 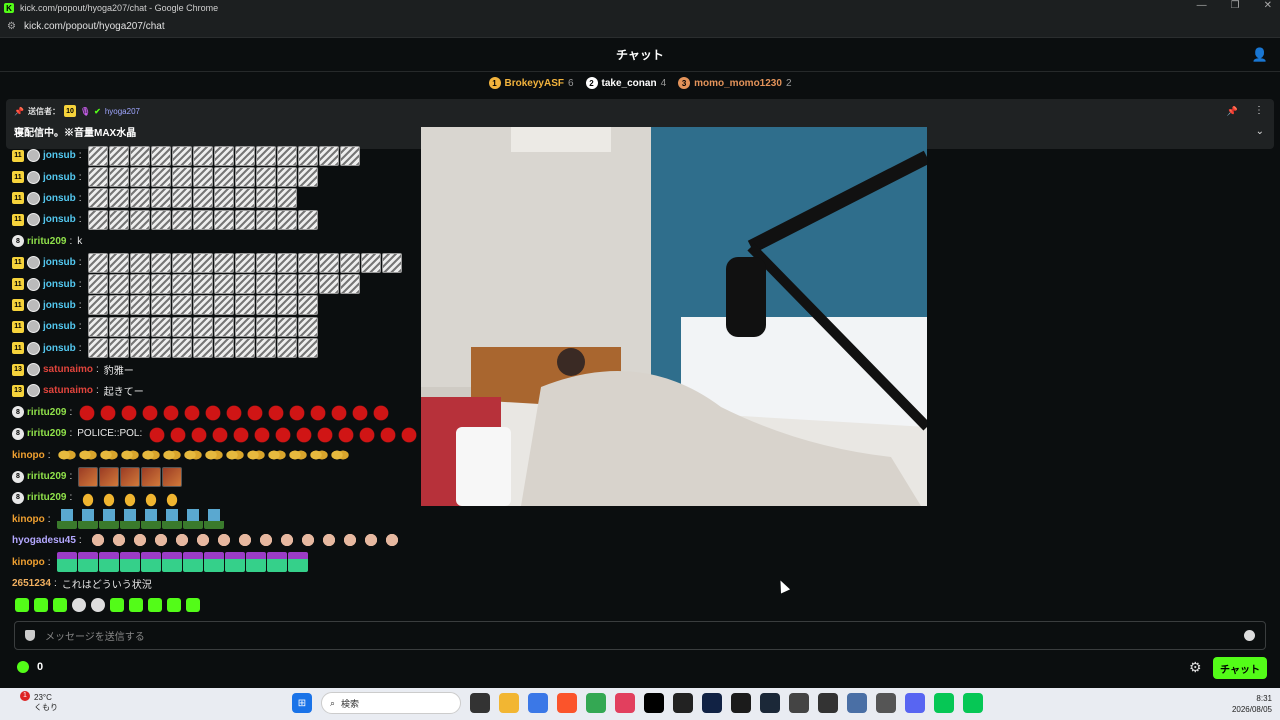 What do you see at coordinates (46, 433) in the screenshot?
I see `chat-username: riritu209` at bounding box center [46, 433].